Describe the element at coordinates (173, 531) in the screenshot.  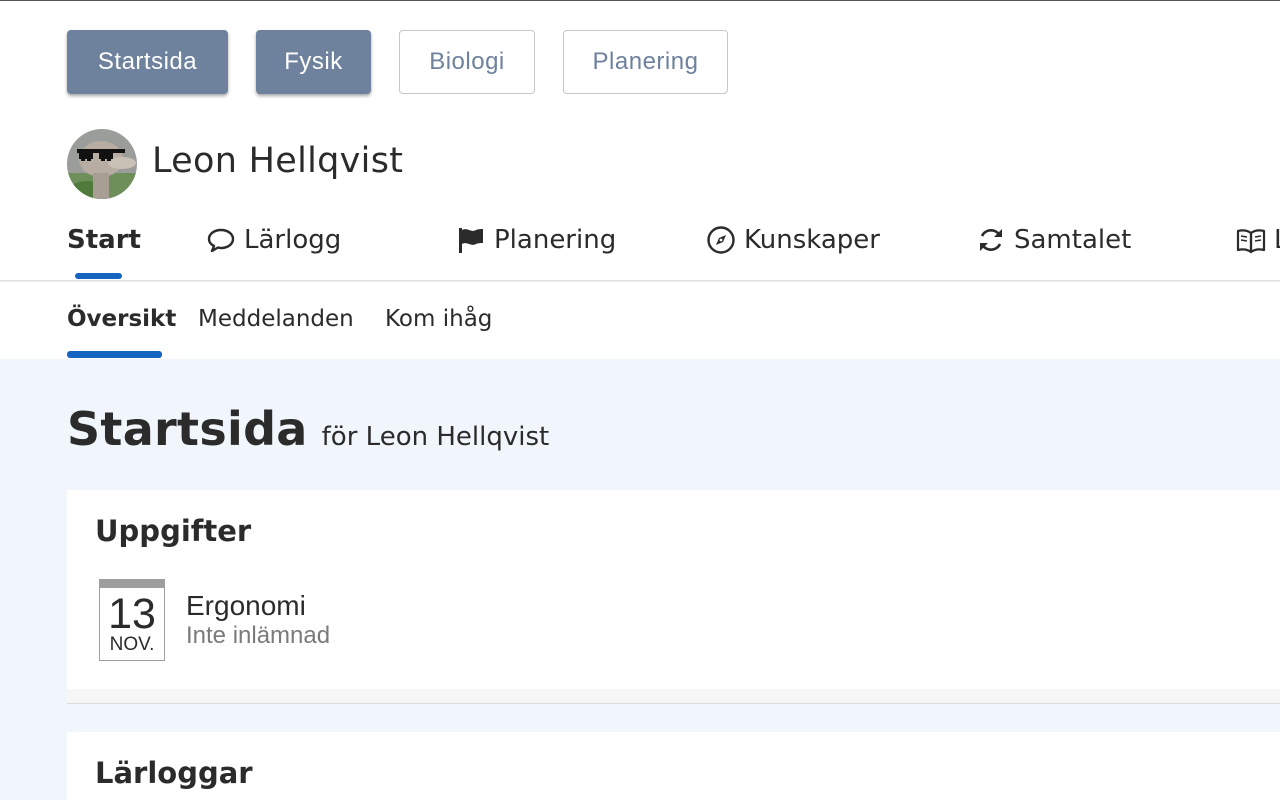
I see `tasks-card-title: Uppgifter` at that location.